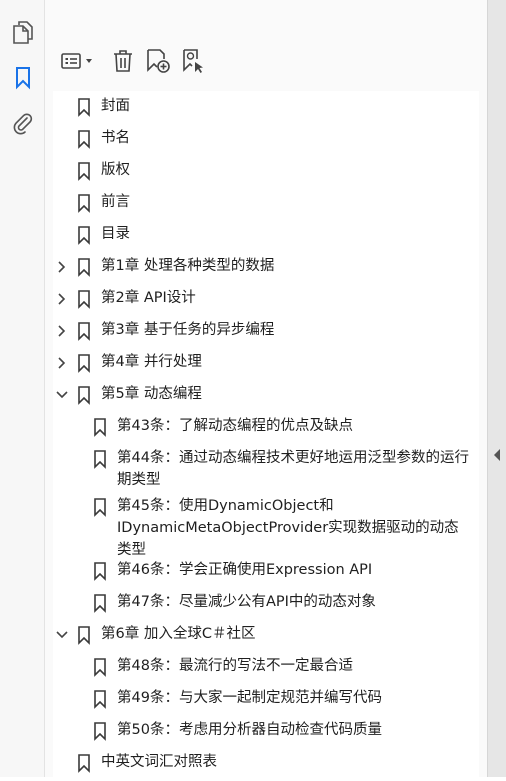  Describe the element at coordinates (188, 266) in the screenshot. I see `bookmark-label: 第1章 处理各种类型的数据` at that location.